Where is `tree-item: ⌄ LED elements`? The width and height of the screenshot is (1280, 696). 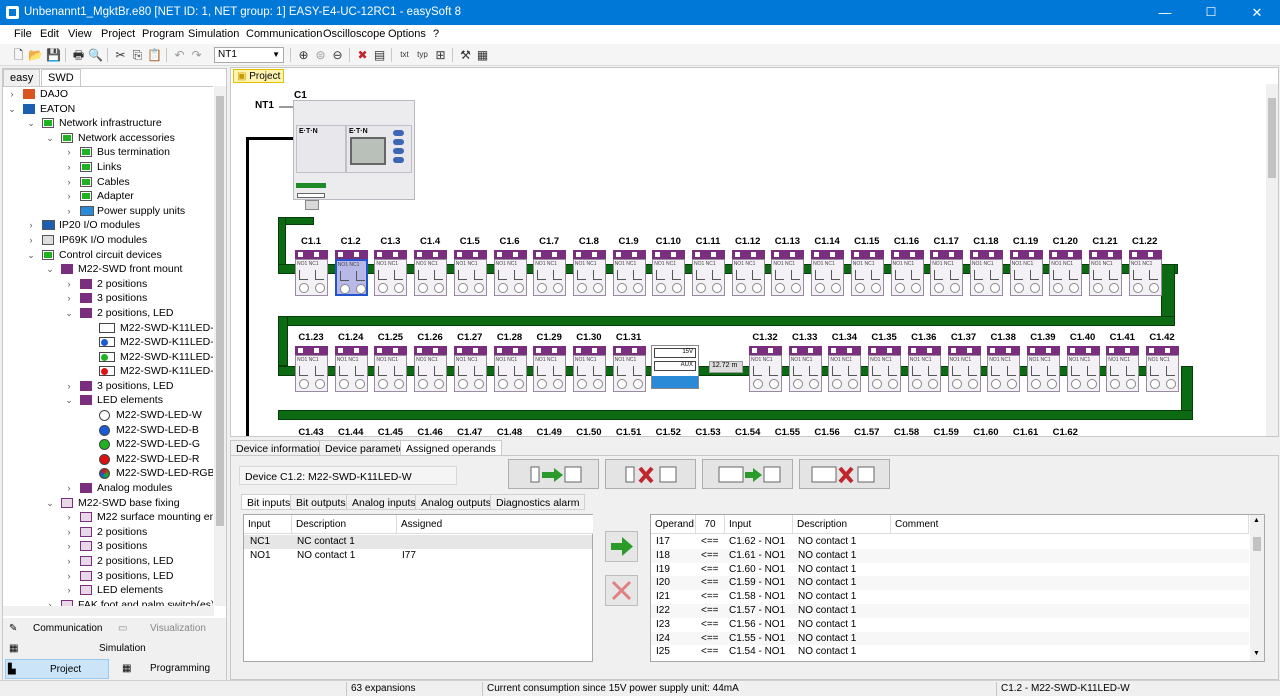 tree-item: ⌄ LED elements is located at coordinates (108, 400).